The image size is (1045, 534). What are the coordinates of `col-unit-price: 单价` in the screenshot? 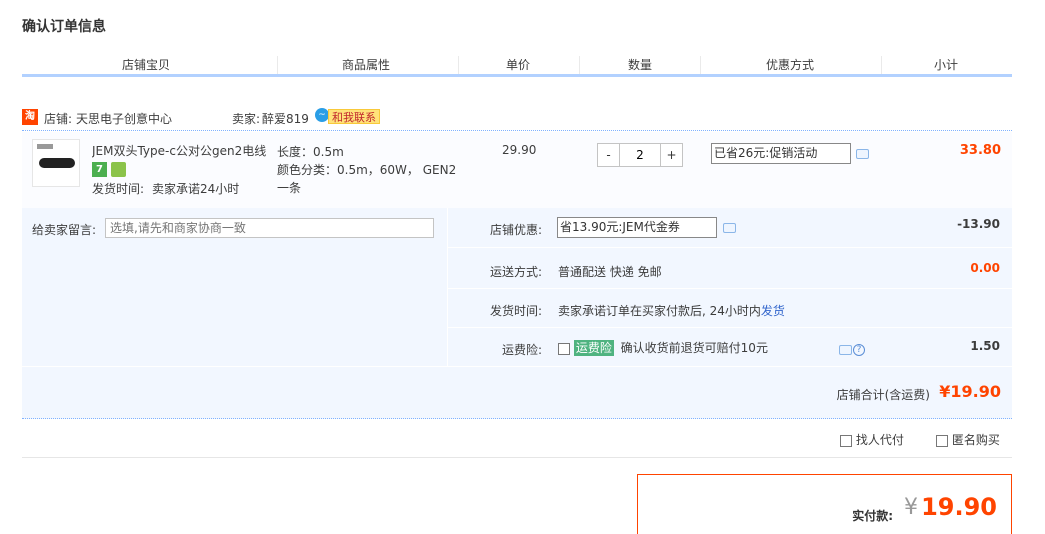 It's located at (518, 65).